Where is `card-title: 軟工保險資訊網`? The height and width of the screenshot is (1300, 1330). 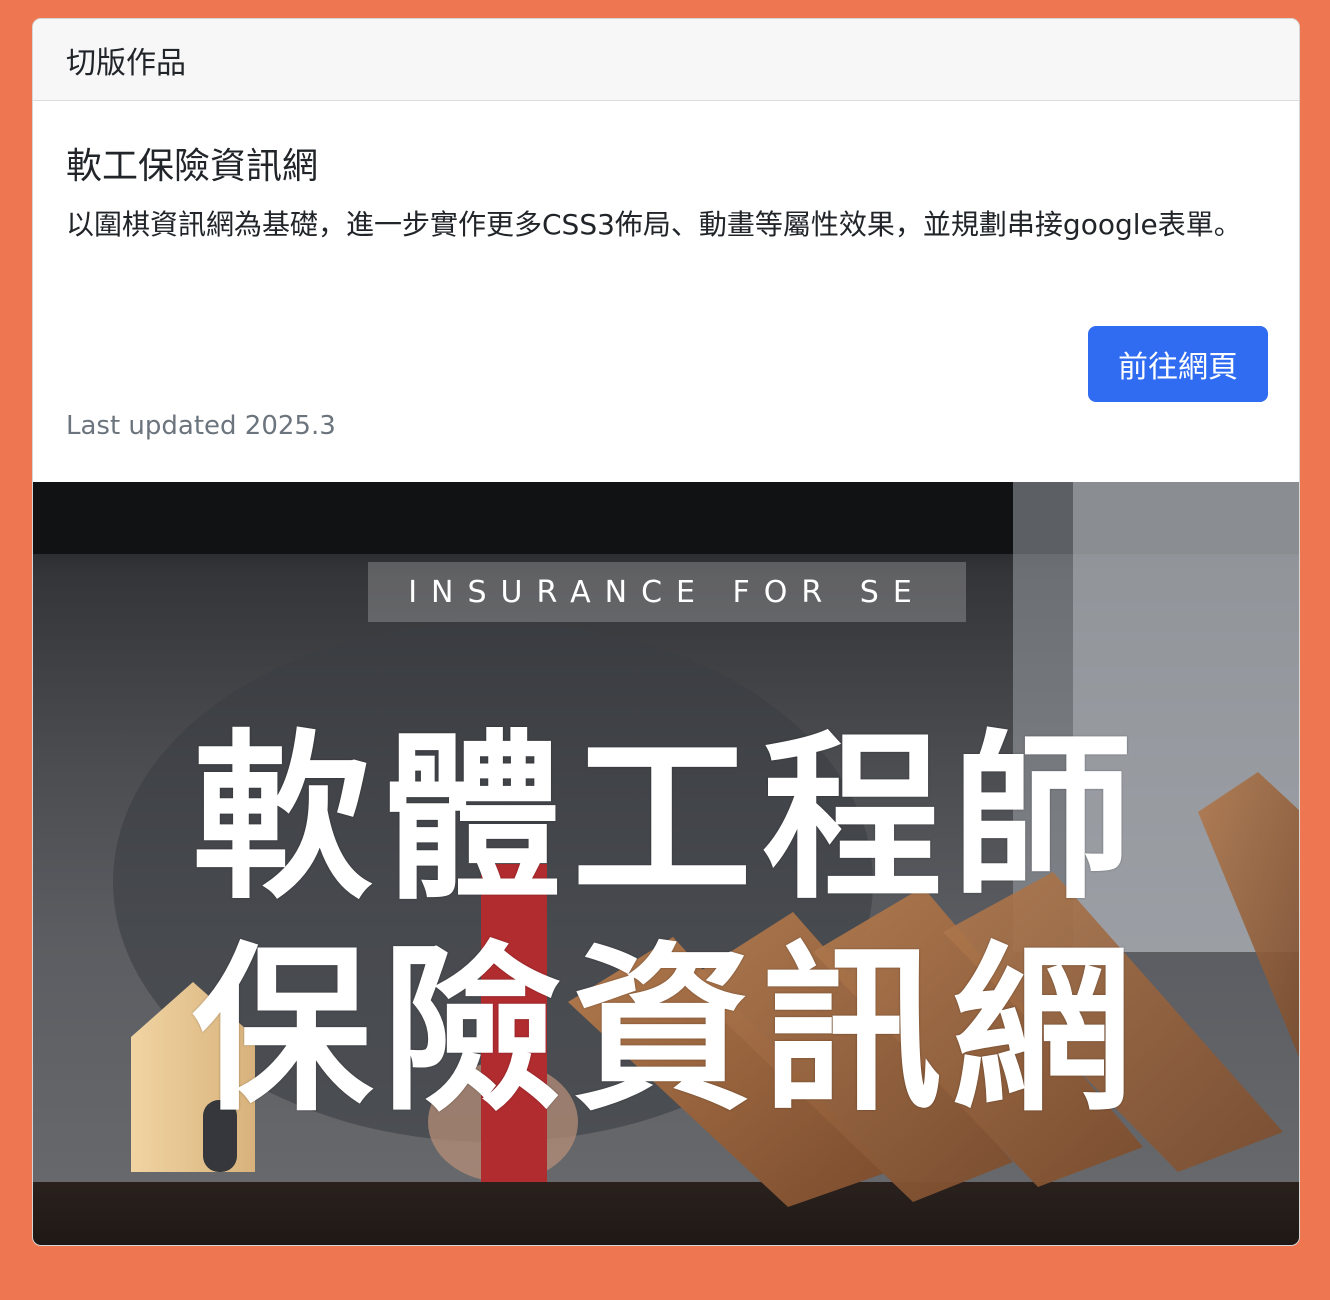
card-title: 軟工保險資訊網 is located at coordinates (192, 166).